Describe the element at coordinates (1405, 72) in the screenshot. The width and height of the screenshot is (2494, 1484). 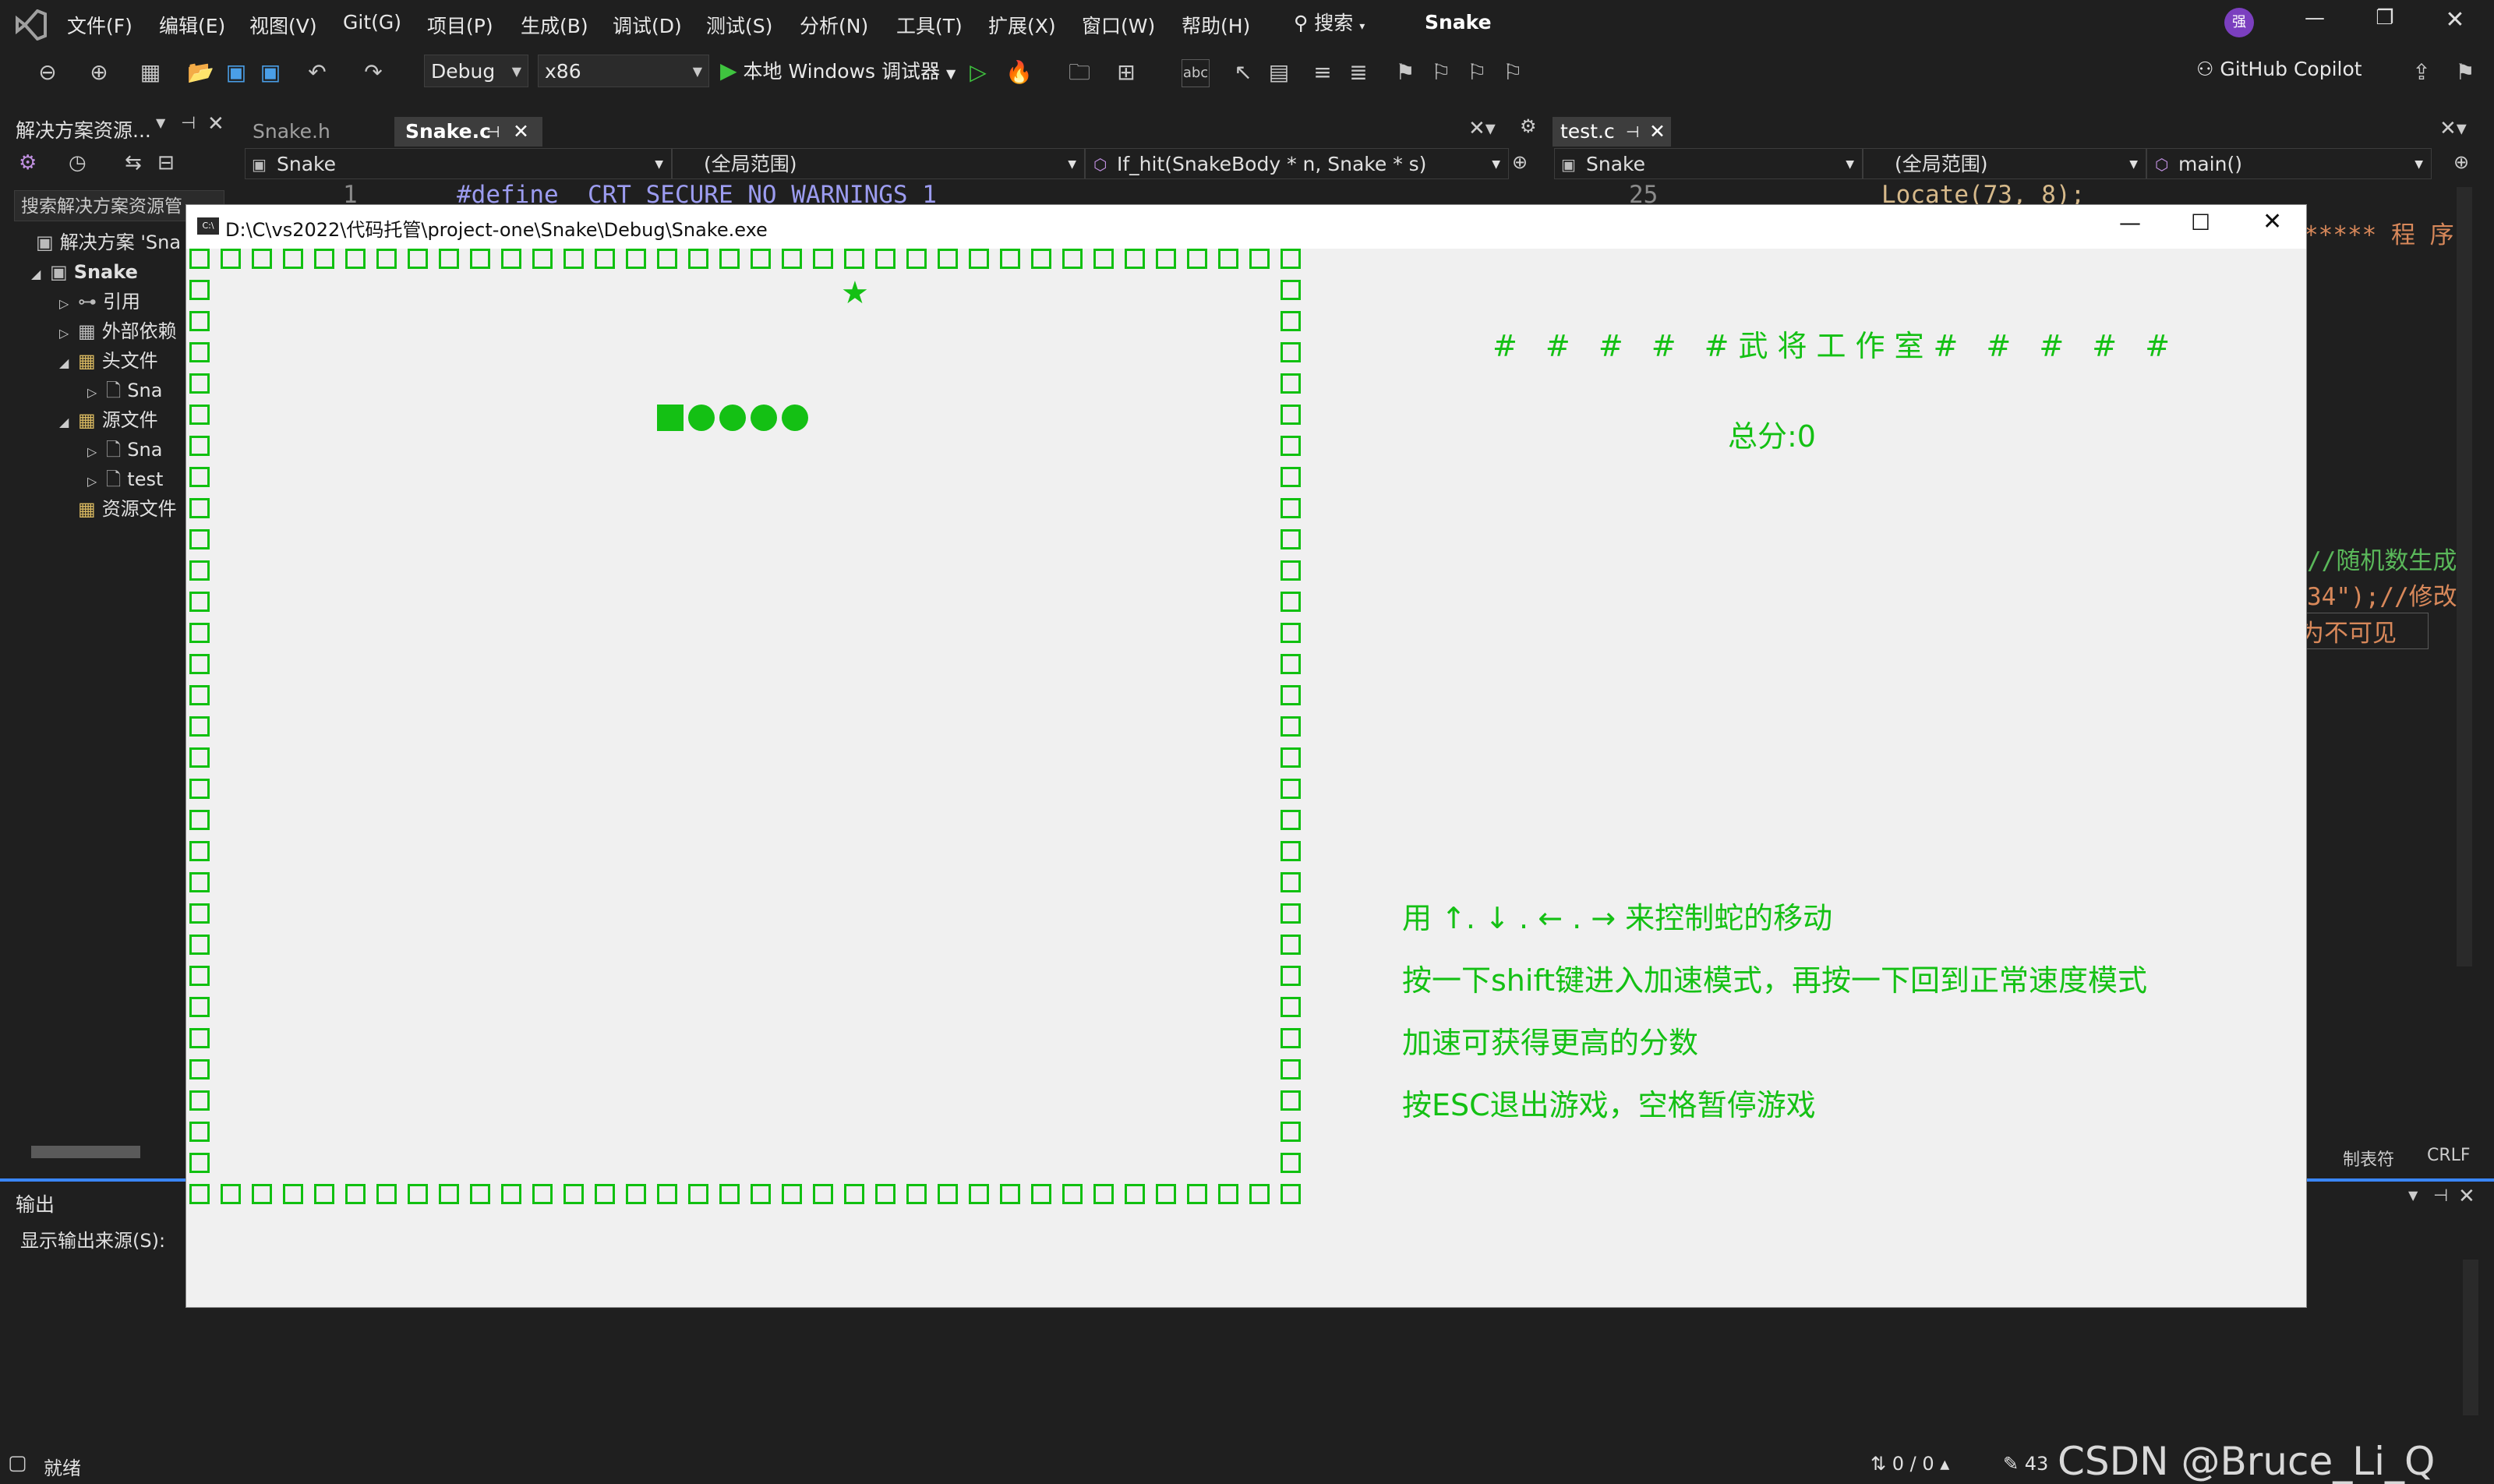
I see `bookmark-icon: ⚑` at that location.